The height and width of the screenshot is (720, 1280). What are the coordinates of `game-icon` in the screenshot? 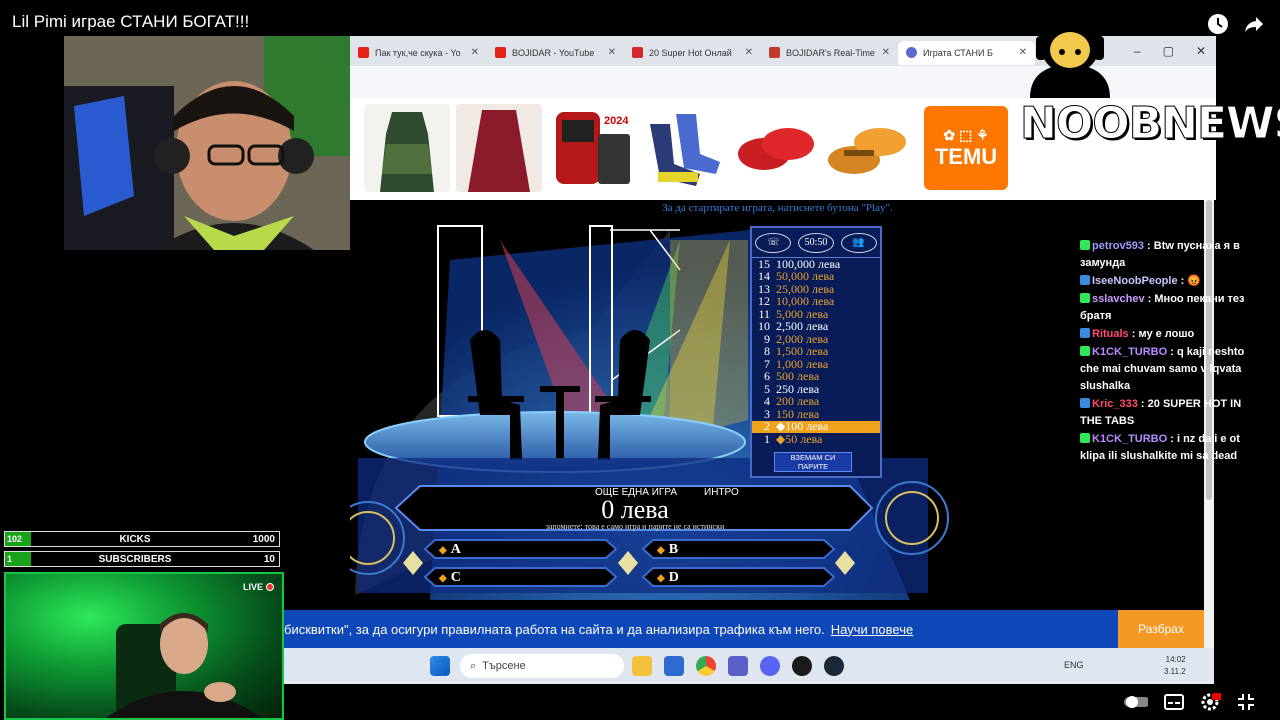 It's located at (911, 52).